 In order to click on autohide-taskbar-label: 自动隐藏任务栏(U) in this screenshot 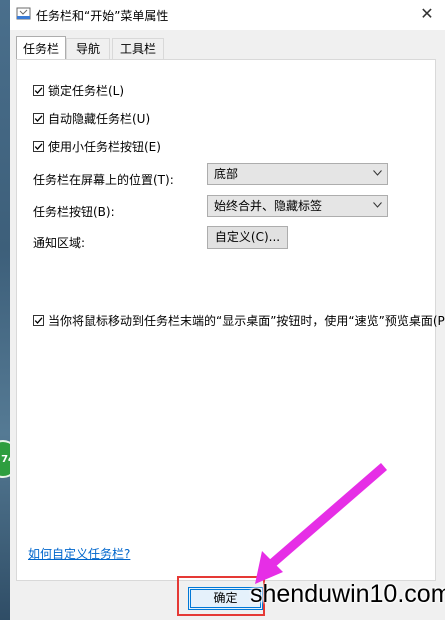, I will do `click(99, 119)`.